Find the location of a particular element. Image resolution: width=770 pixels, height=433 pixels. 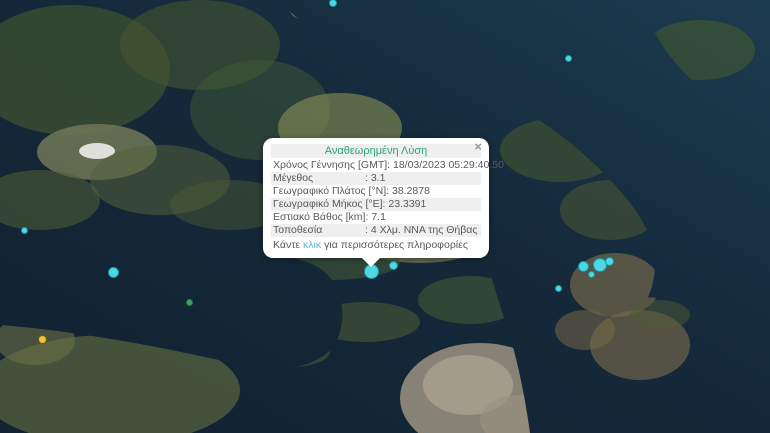

popup-footer: Κάντε κλικ για περισσότερες πληροφορίες is located at coordinates (376, 244).